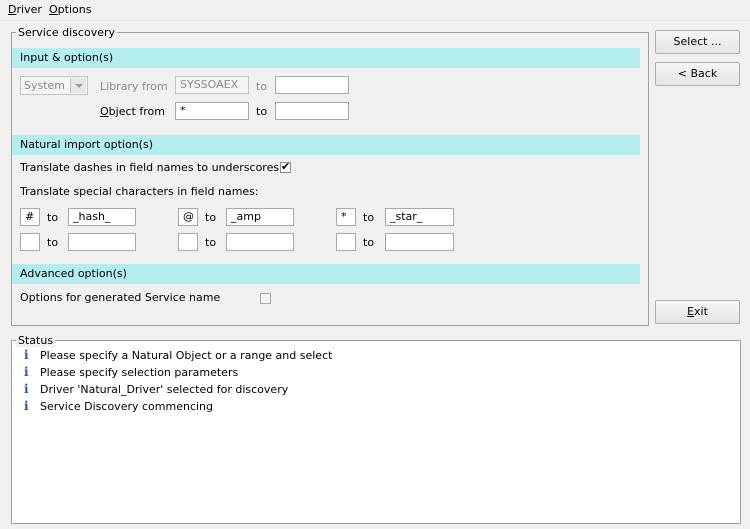 Image resolution: width=750 pixels, height=529 pixels. What do you see at coordinates (36, 340) in the screenshot?
I see `status-title: Status` at bounding box center [36, 340].